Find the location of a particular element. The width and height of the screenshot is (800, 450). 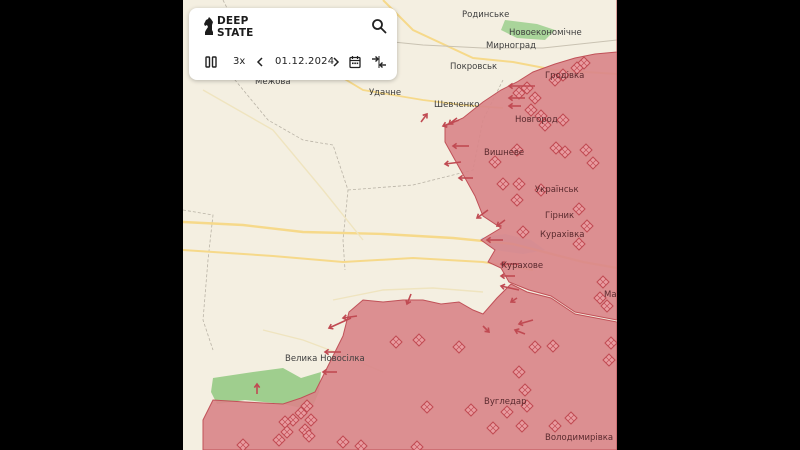

town-label: Курахівка is located at coordinates (562, 235).